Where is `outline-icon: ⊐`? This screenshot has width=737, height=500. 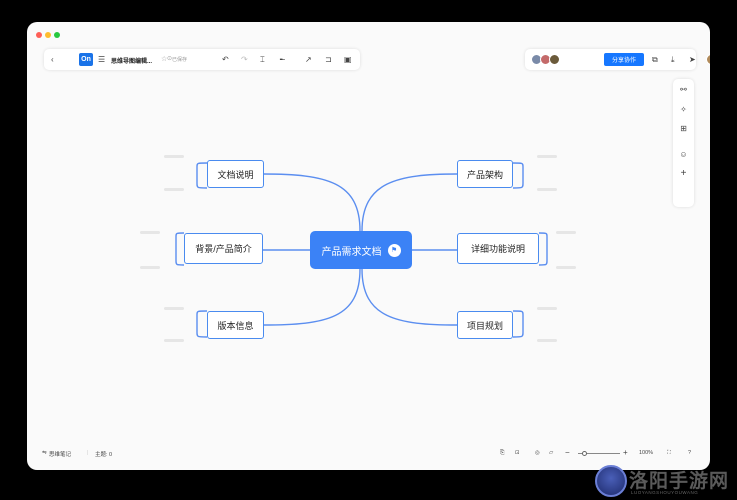 outline-icon: ⊐ is located at coordinates (328, 59).